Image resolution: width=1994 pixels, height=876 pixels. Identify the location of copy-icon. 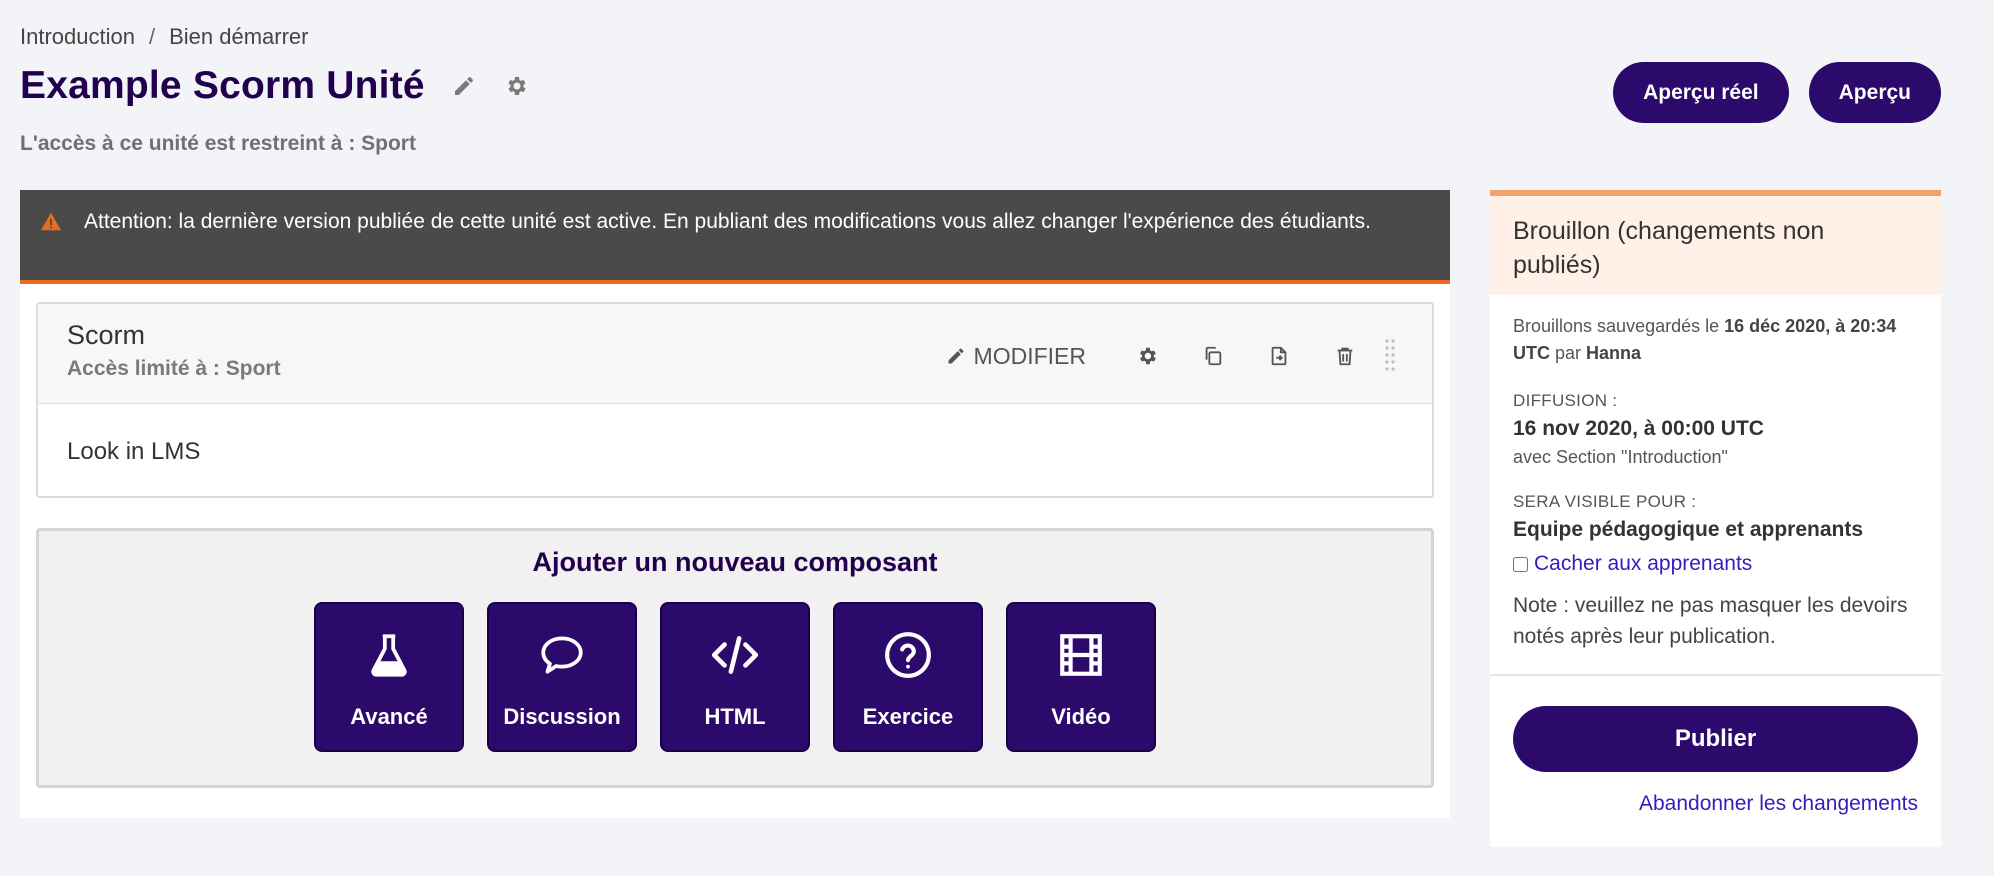
(1213, 356).